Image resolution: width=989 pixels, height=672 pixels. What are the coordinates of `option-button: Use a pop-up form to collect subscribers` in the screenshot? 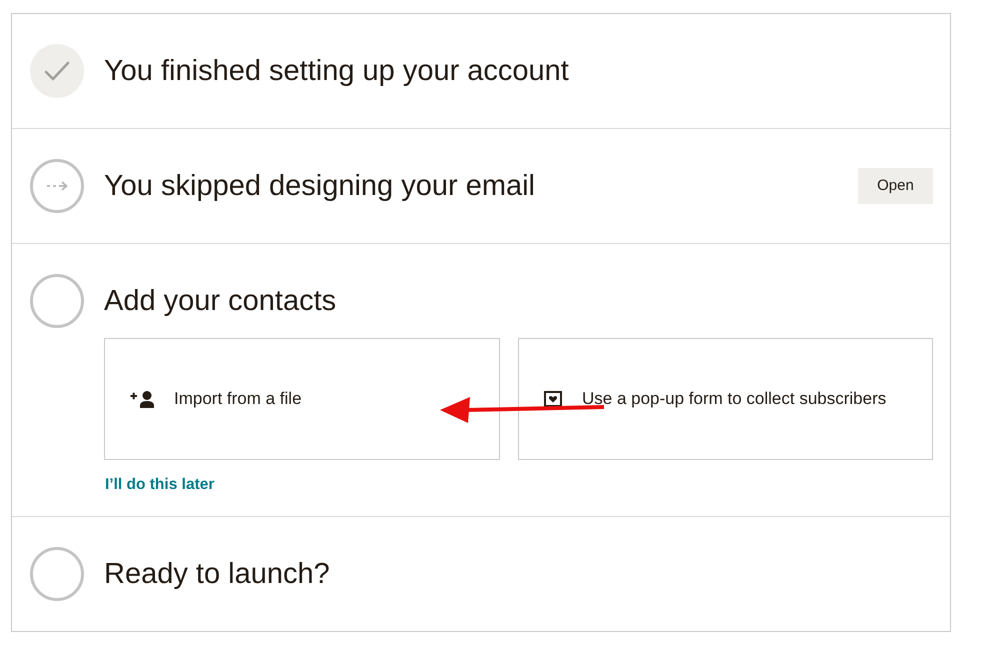 It's located at (725, 399).